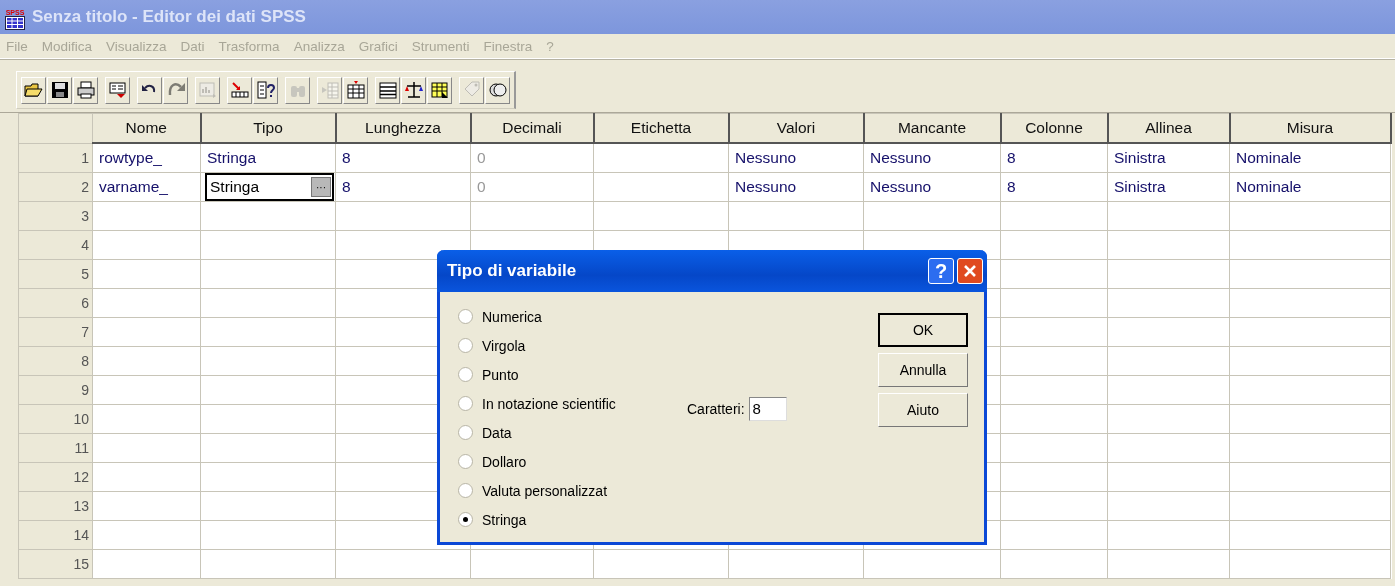  I want to click on column-header: Mancante, so click(932, 128).